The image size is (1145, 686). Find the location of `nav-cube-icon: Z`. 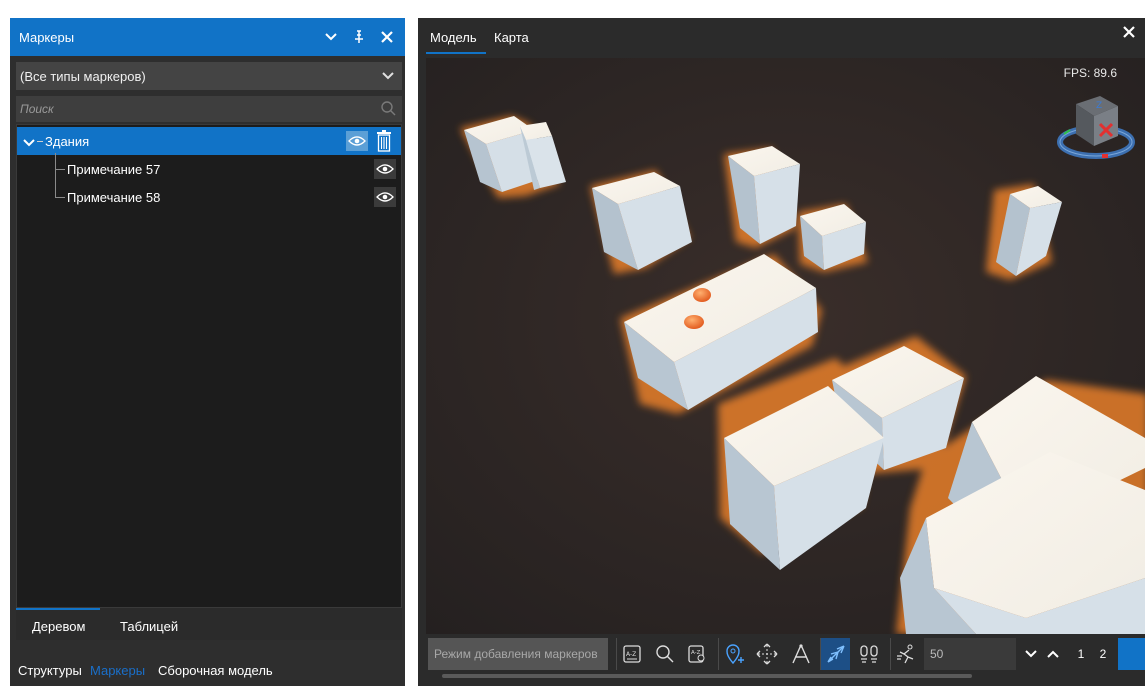

nav-cube-icon: Z is located at coordinates (1097, 121).